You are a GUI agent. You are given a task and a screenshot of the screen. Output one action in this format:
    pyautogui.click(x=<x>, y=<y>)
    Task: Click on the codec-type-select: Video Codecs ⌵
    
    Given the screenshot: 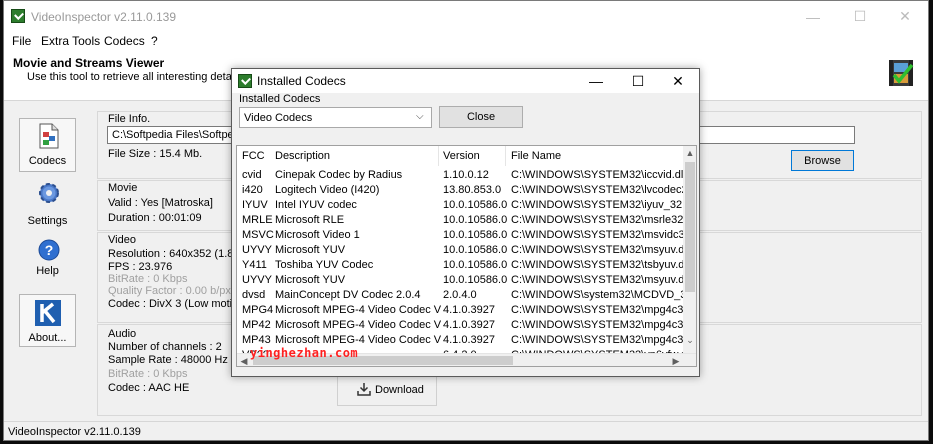 What is the action you would take?
    pyautogui.click(x=335, y=117)
    